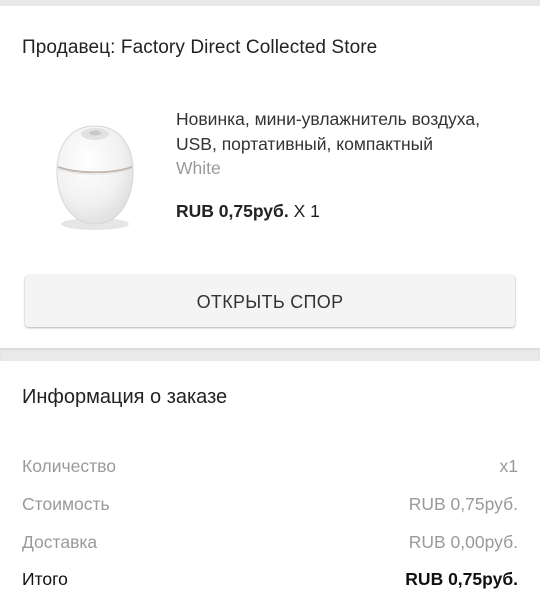 This screenshot has height=614, width=540. I want to click on order-total-label: Итого, so click(45, 579).